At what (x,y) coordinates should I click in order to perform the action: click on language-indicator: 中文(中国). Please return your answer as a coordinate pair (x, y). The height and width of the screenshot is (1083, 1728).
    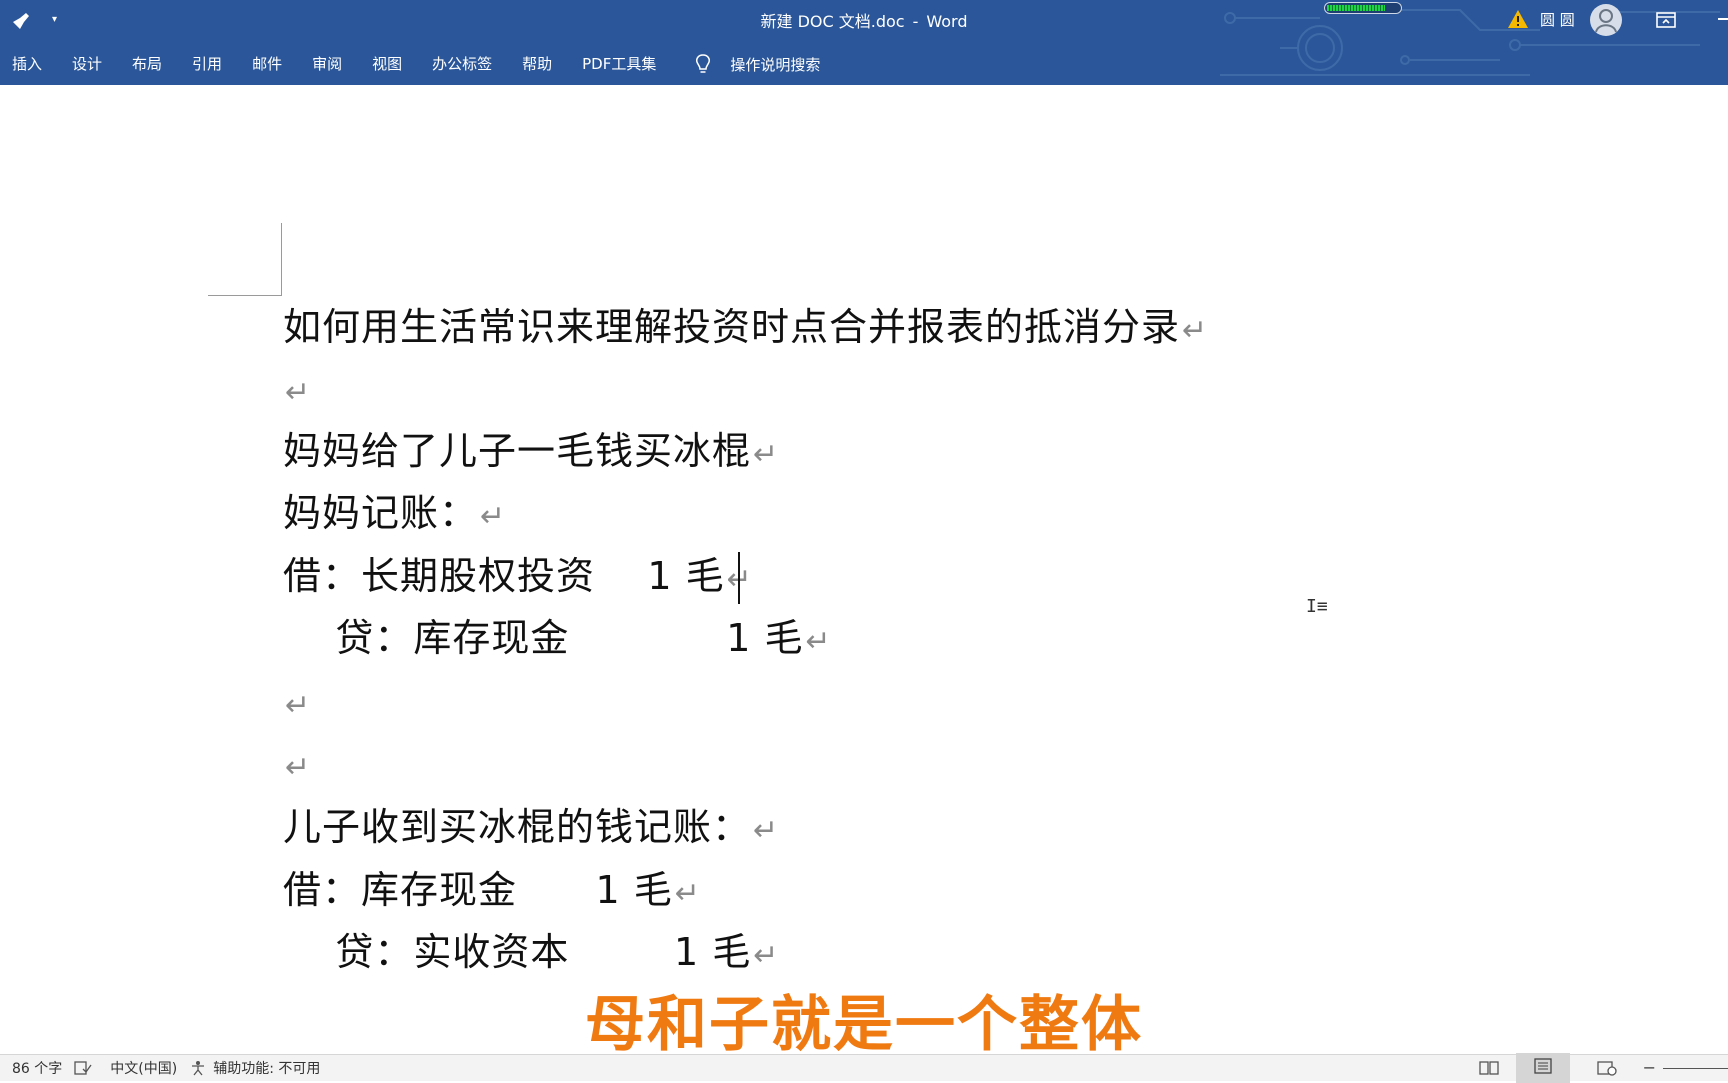
    Looking at the image, I should click on (143, 1068).